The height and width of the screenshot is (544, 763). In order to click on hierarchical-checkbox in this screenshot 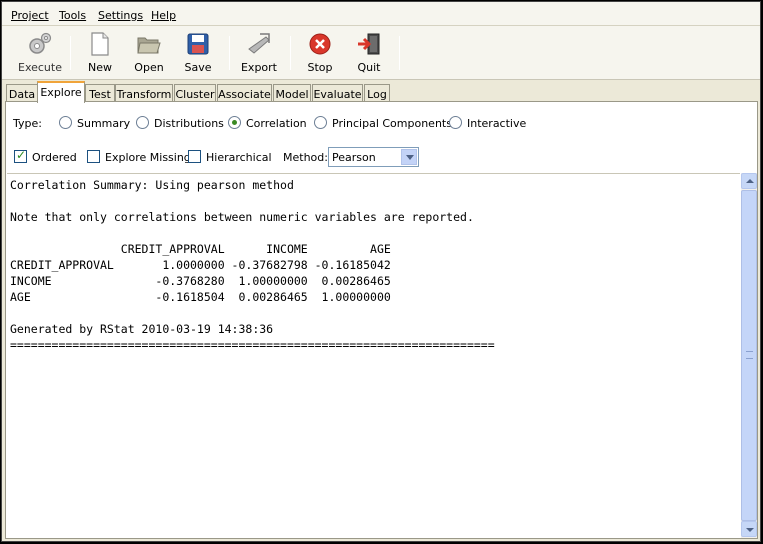, I will do `click(194, 156)`.